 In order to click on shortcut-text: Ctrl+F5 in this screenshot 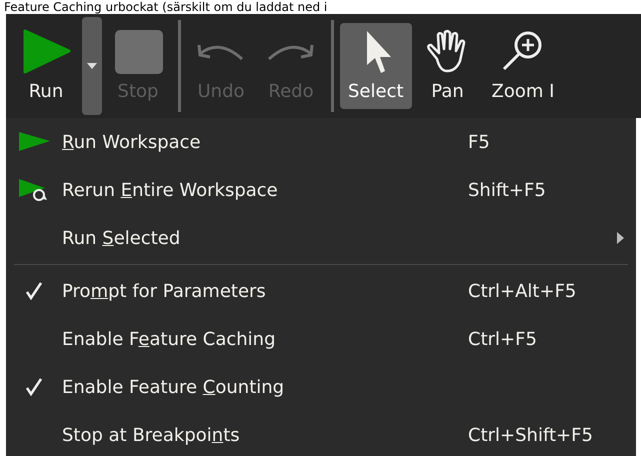, I will do `click(502, 339)`.